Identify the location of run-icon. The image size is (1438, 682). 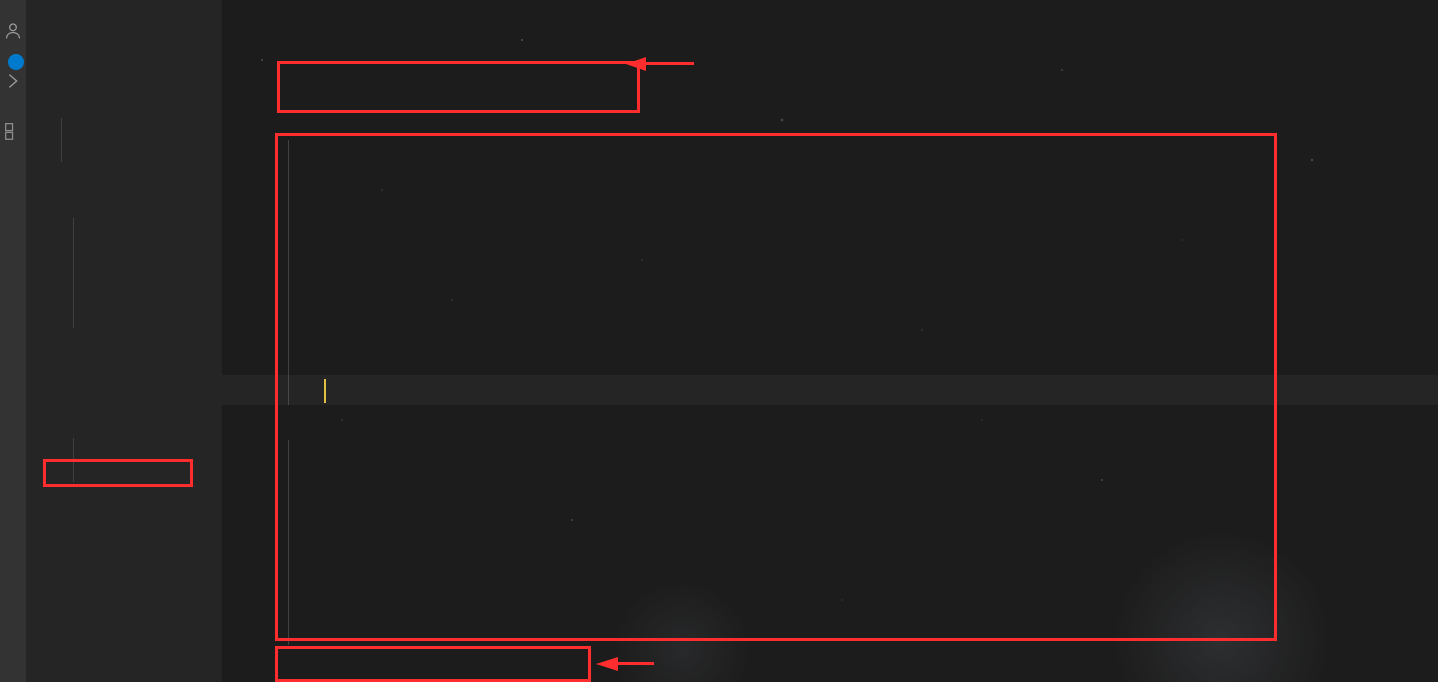
(13, 81).